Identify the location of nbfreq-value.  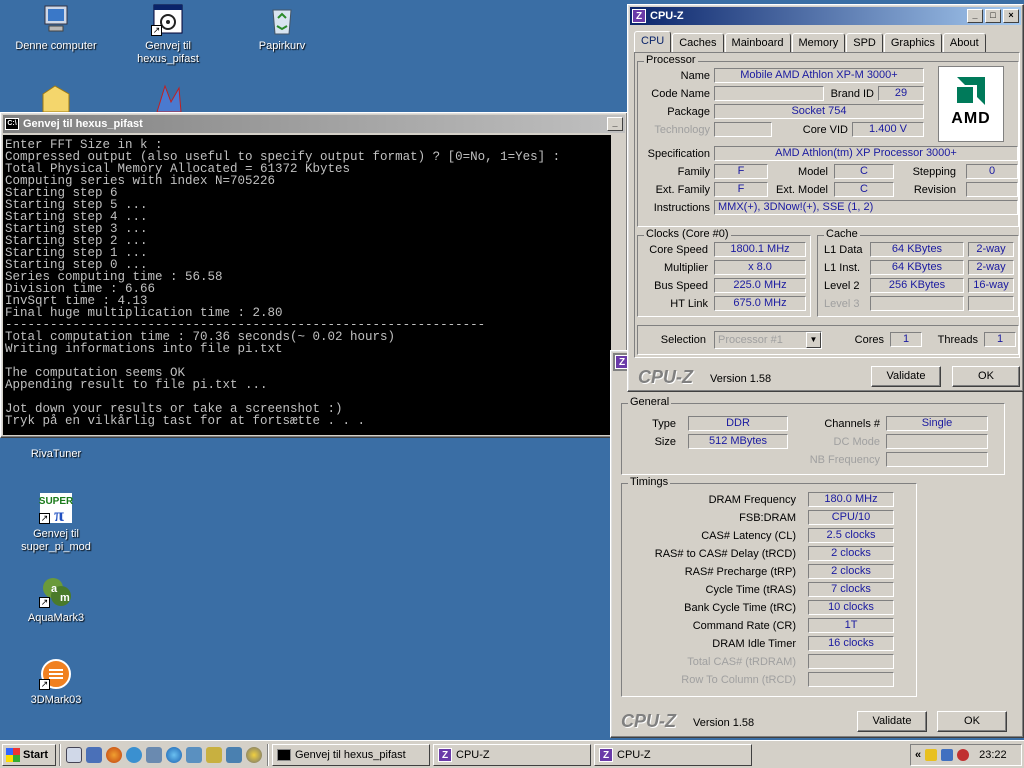
(937, 459).